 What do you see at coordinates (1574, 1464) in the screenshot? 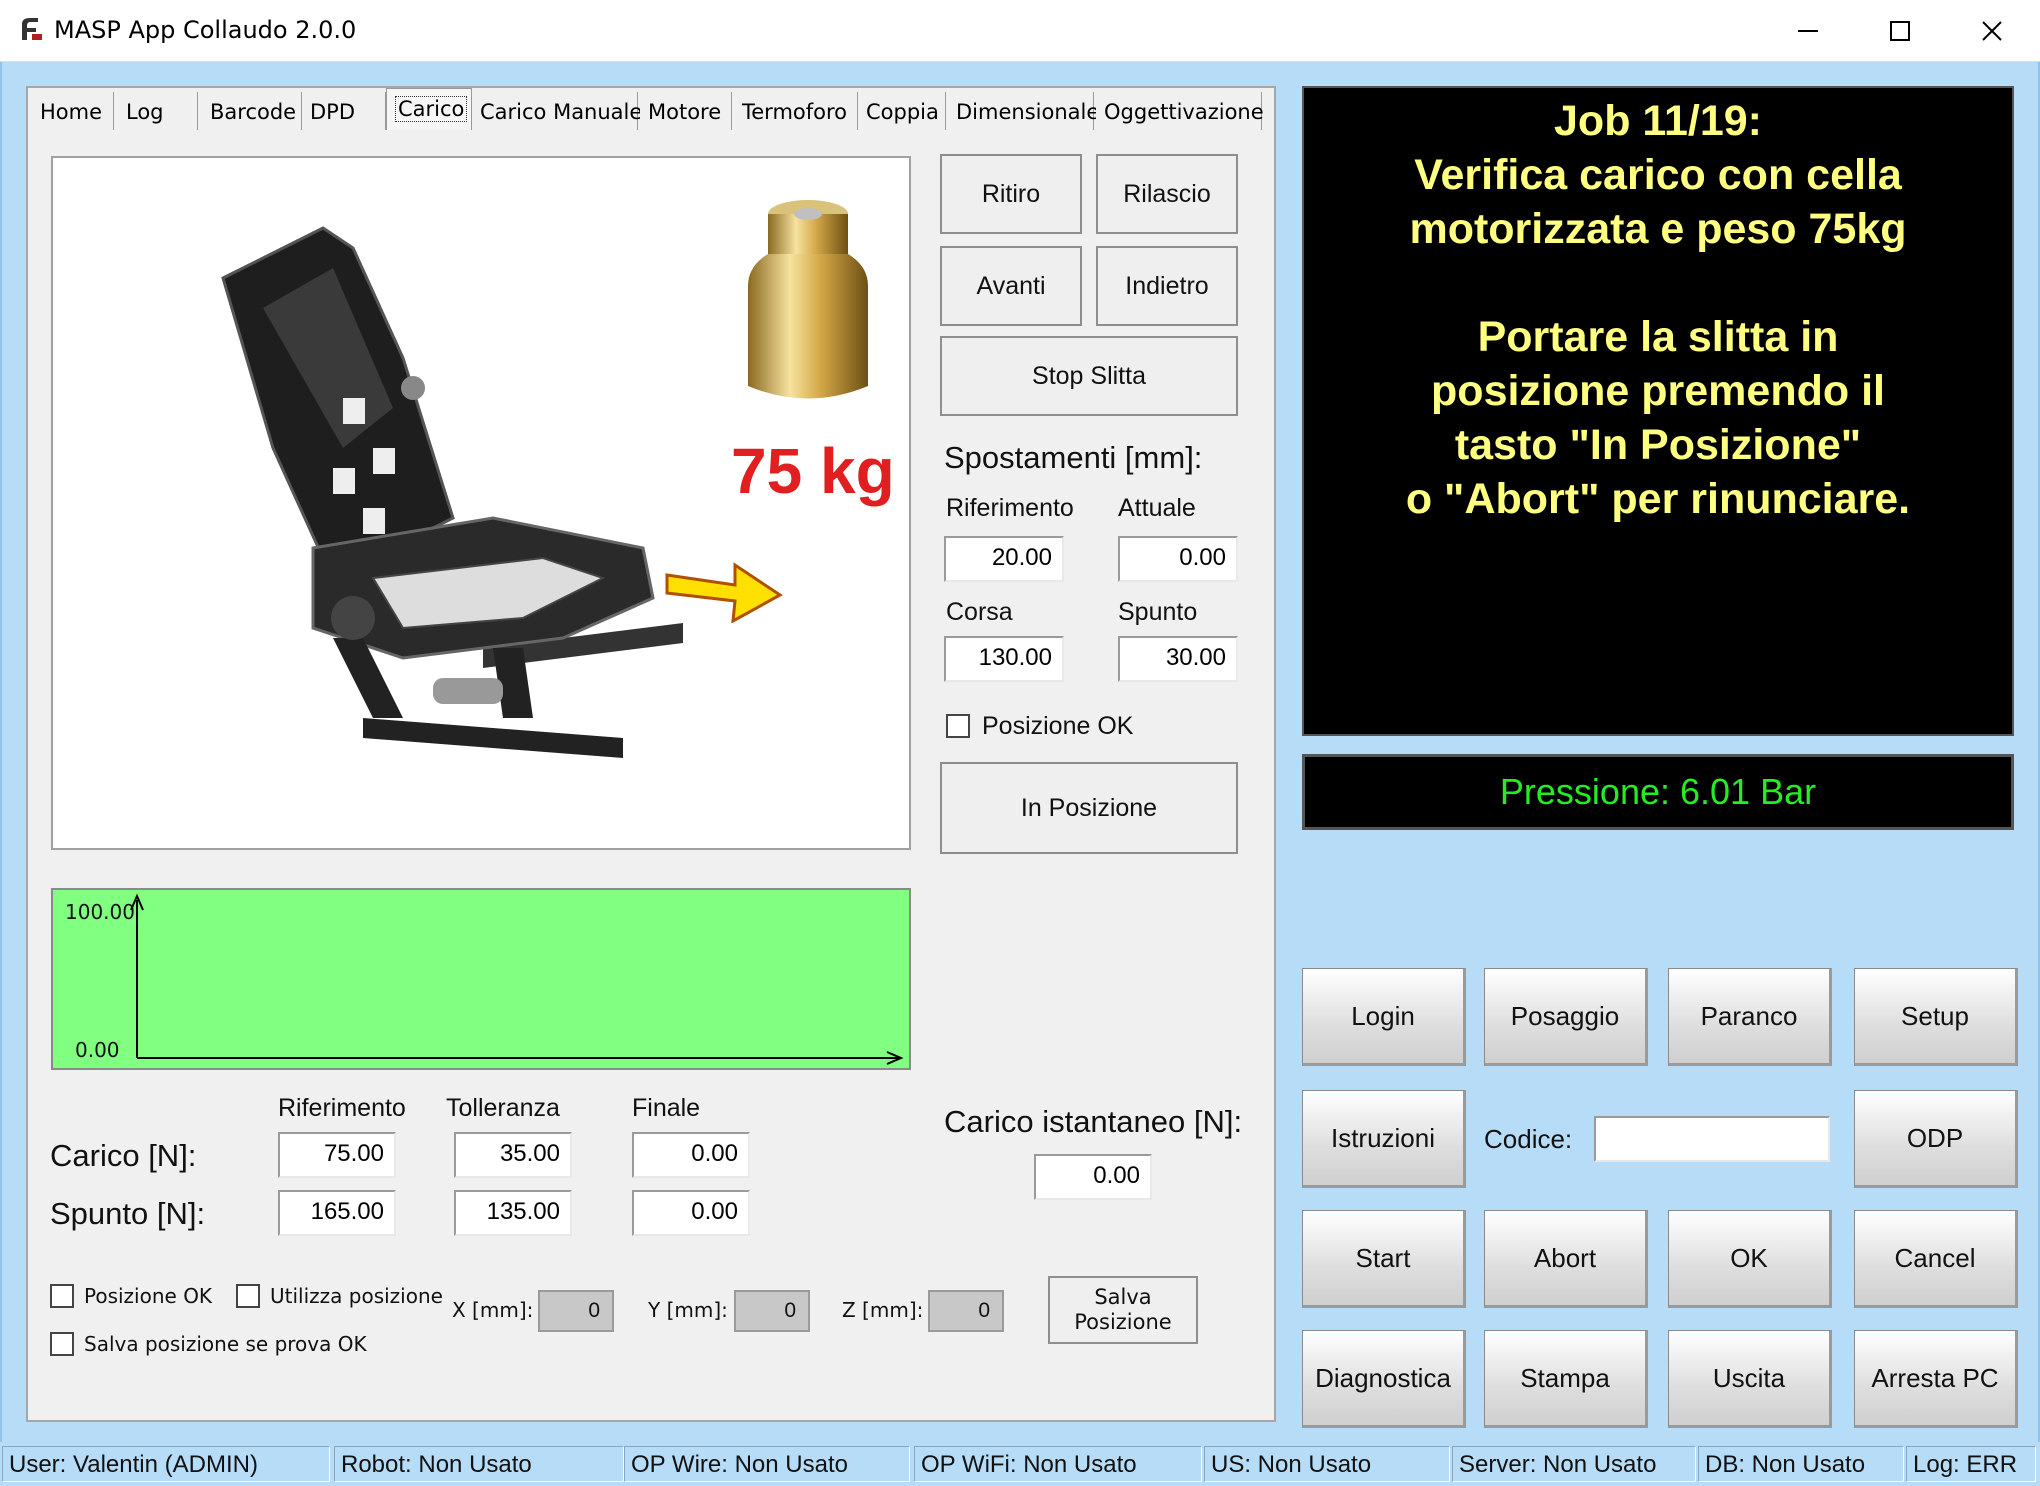
I see `status-server: Server: Non Usato` at bounding box center [1574, 1464].